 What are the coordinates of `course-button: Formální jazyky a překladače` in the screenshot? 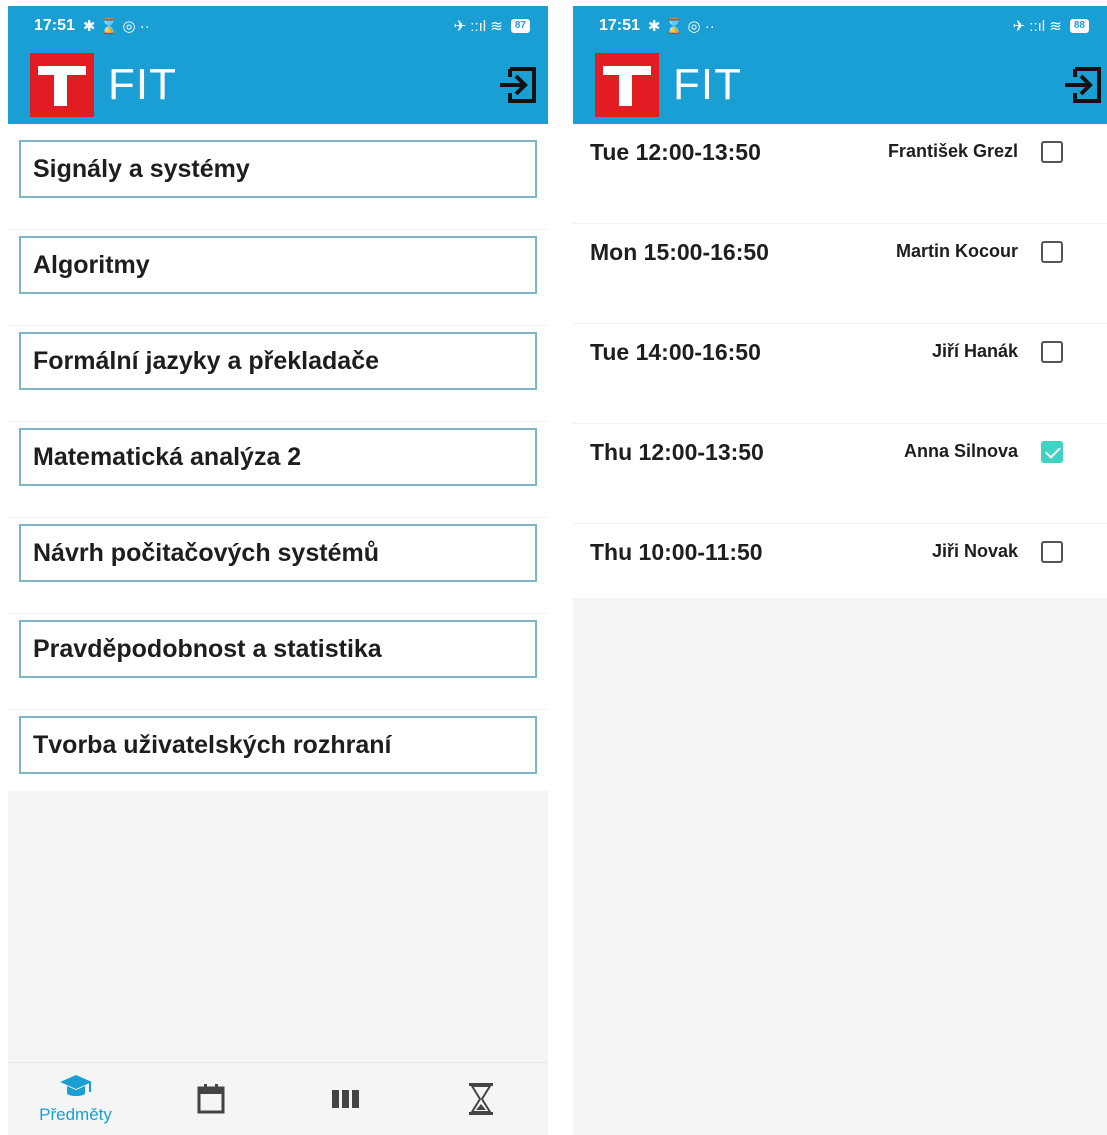 It's located at (278, 361).